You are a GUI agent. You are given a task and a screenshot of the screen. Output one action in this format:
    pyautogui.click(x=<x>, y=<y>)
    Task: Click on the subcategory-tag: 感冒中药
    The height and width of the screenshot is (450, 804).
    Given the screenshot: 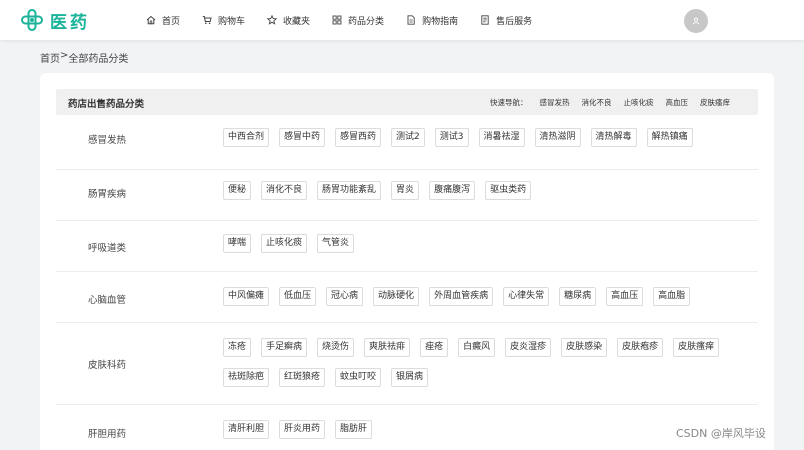 What is the action you would take?
    pyautogui.click(x=302, y=137)
    